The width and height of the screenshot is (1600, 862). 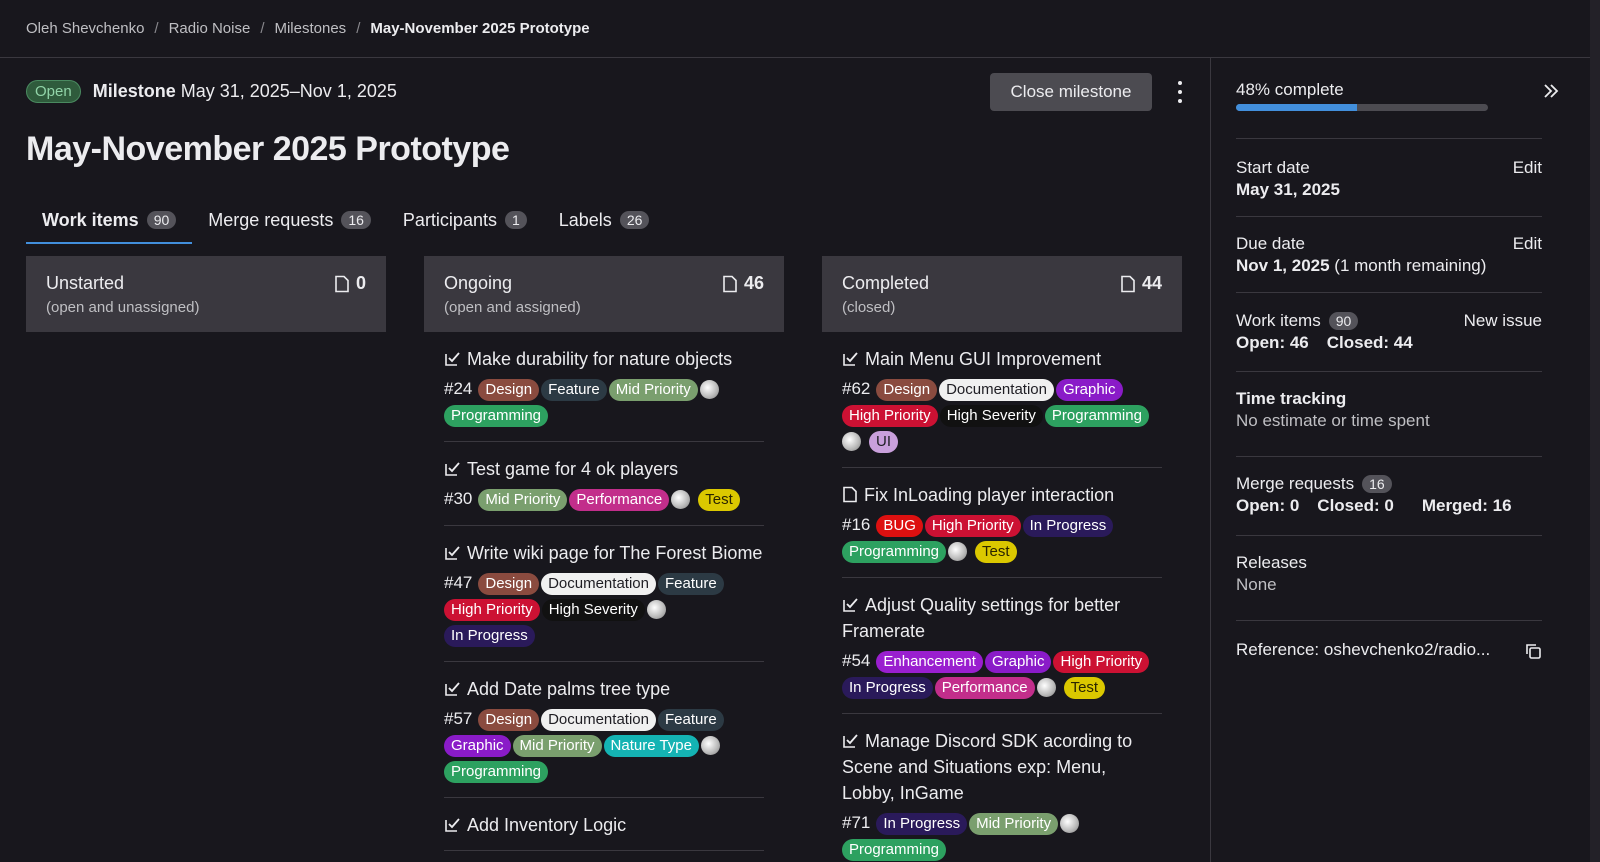 I want to click on work-item-iid: #71, so click(x=856, y=822).